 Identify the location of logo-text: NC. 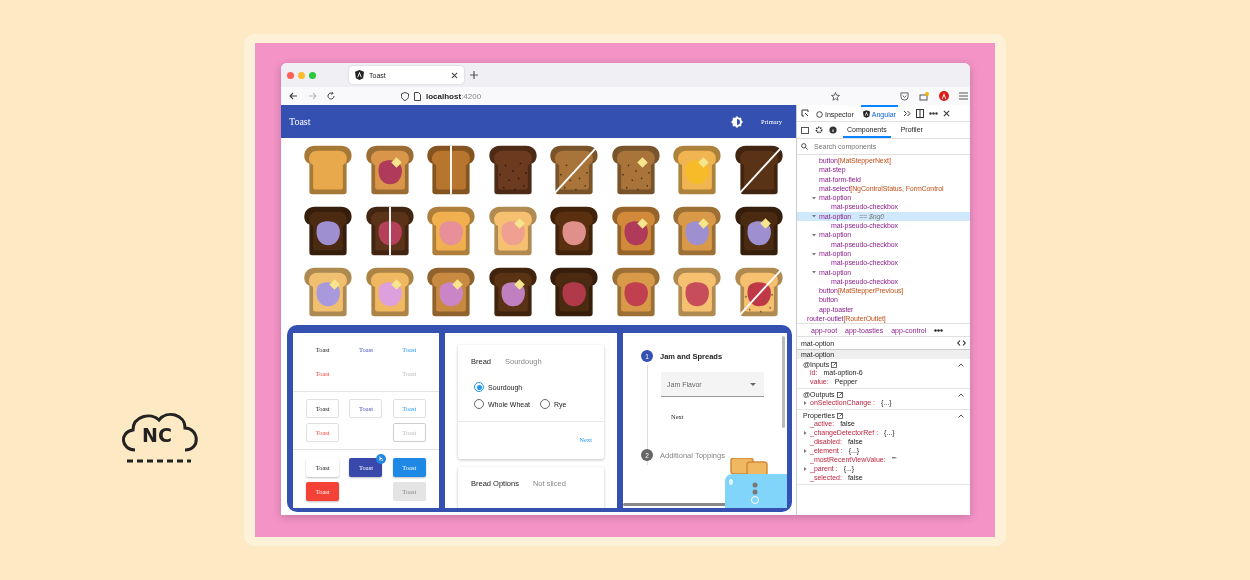
(157, 435).